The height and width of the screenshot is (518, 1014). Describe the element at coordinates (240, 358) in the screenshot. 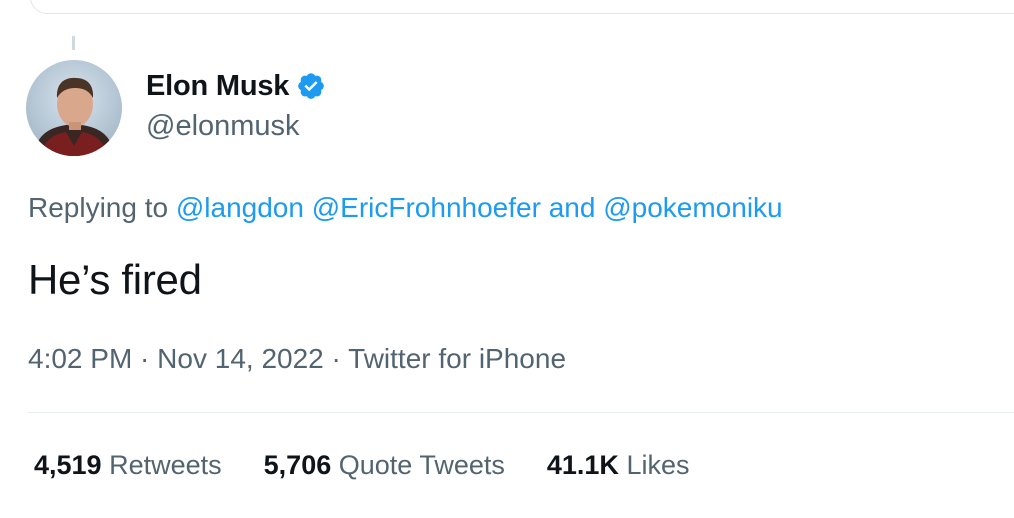

I see `tweet-date-link: Nov 14, 2022` at that location.